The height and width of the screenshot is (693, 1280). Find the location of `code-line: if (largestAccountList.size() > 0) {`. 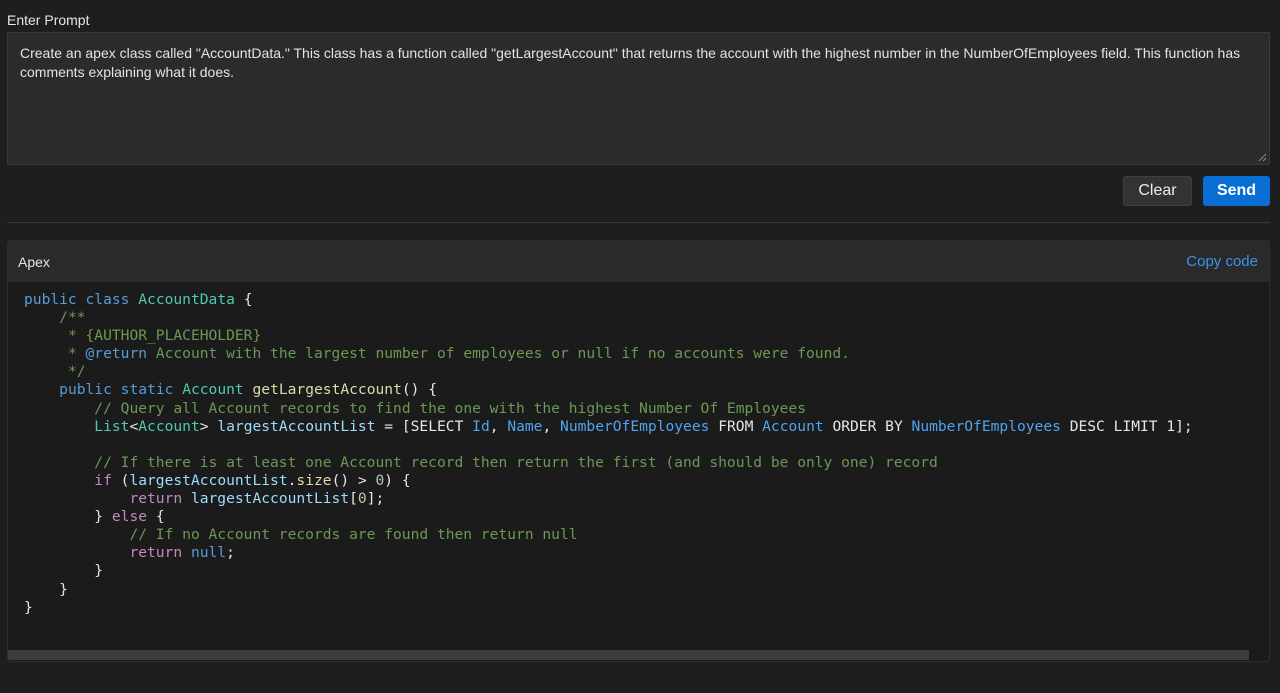

code-line: if (largestAccountList.size() > 0) { is located at coordinates (217, 480).